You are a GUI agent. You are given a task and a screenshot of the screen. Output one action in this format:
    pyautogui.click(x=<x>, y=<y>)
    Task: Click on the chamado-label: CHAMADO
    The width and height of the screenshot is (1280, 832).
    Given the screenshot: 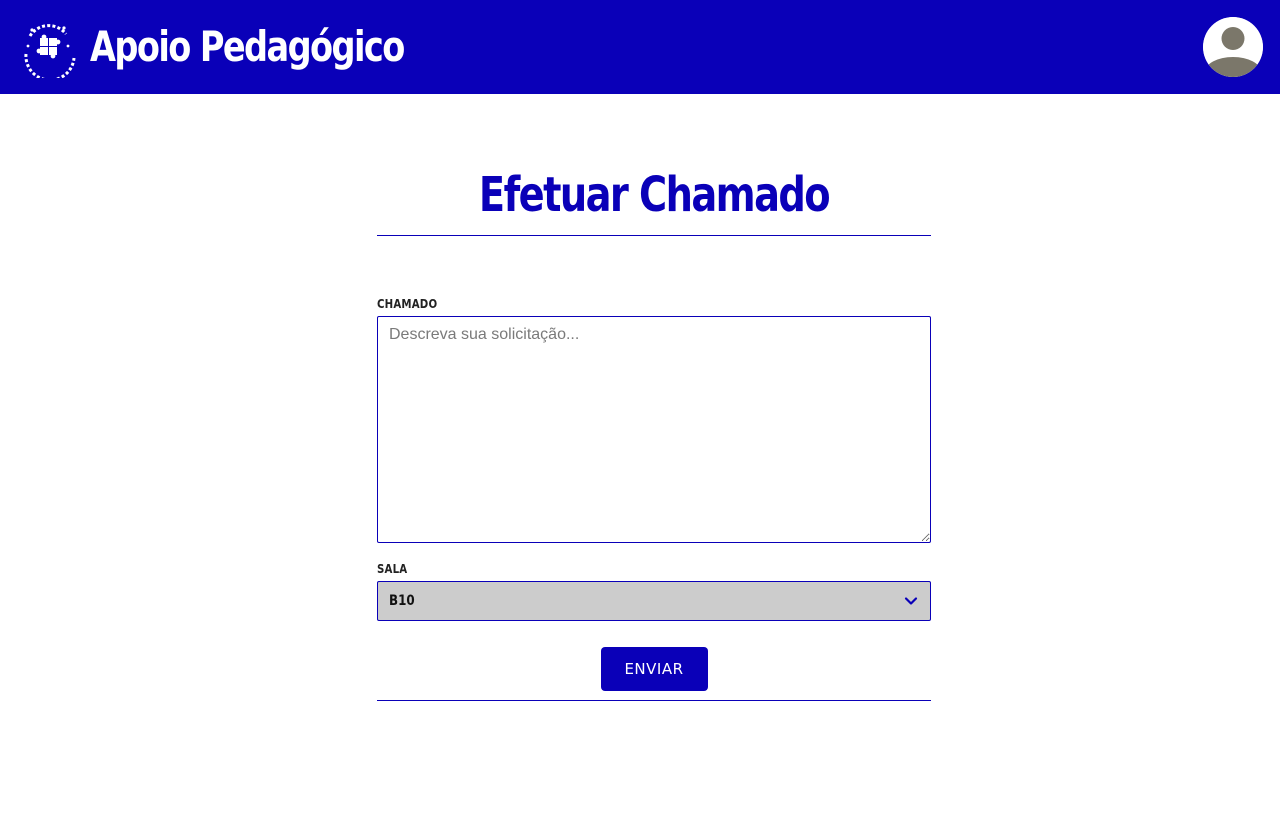 What is the action you would take?
    pyautogui.click(x=407, y=304)
    